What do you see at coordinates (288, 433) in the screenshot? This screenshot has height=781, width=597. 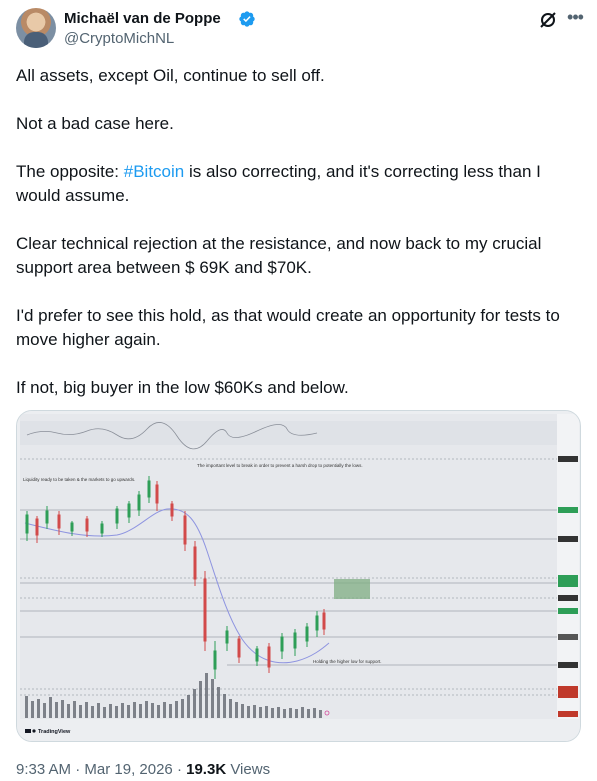 I see `indicator-panel` at bounding box center [288, 433].